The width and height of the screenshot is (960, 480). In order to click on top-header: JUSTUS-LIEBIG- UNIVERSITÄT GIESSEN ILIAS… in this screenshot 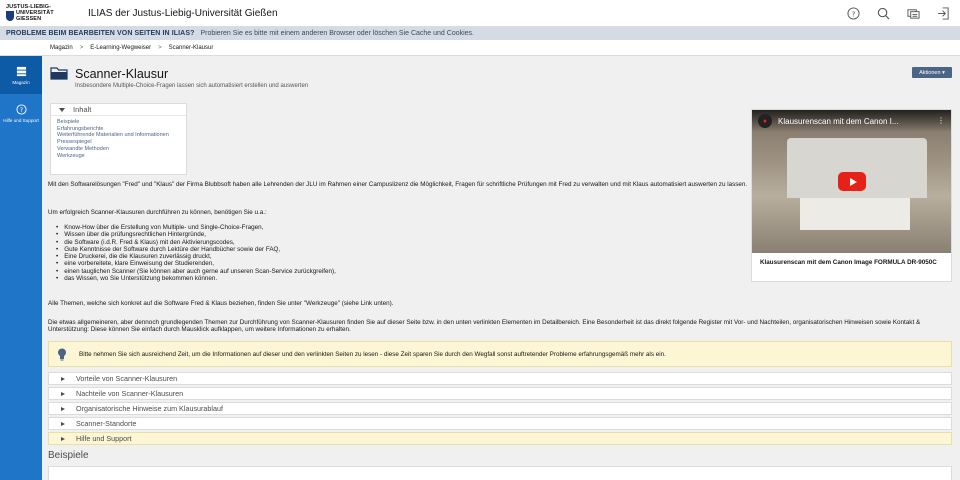, I will do `click(480, 13)`.